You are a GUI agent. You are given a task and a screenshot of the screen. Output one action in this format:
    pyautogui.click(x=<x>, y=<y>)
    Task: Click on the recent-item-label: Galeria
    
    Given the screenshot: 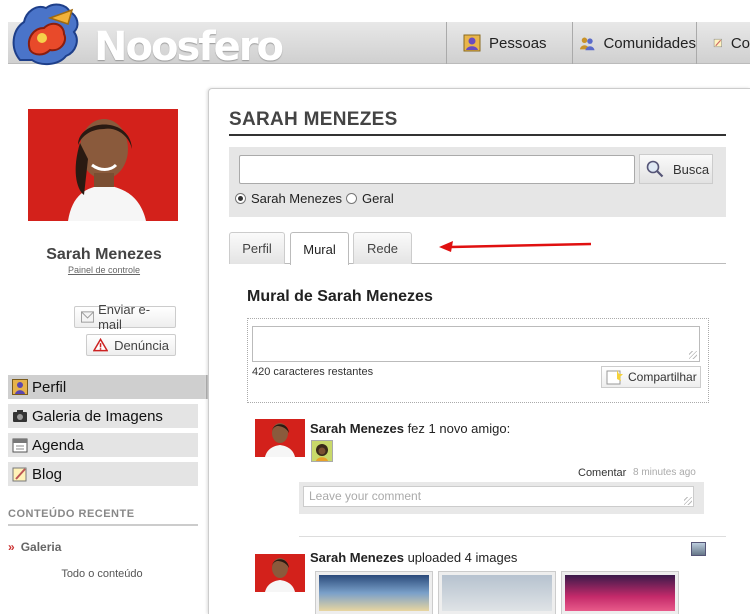 What is the action you would take?
    pyautogui.click(x=41, y=547)
    